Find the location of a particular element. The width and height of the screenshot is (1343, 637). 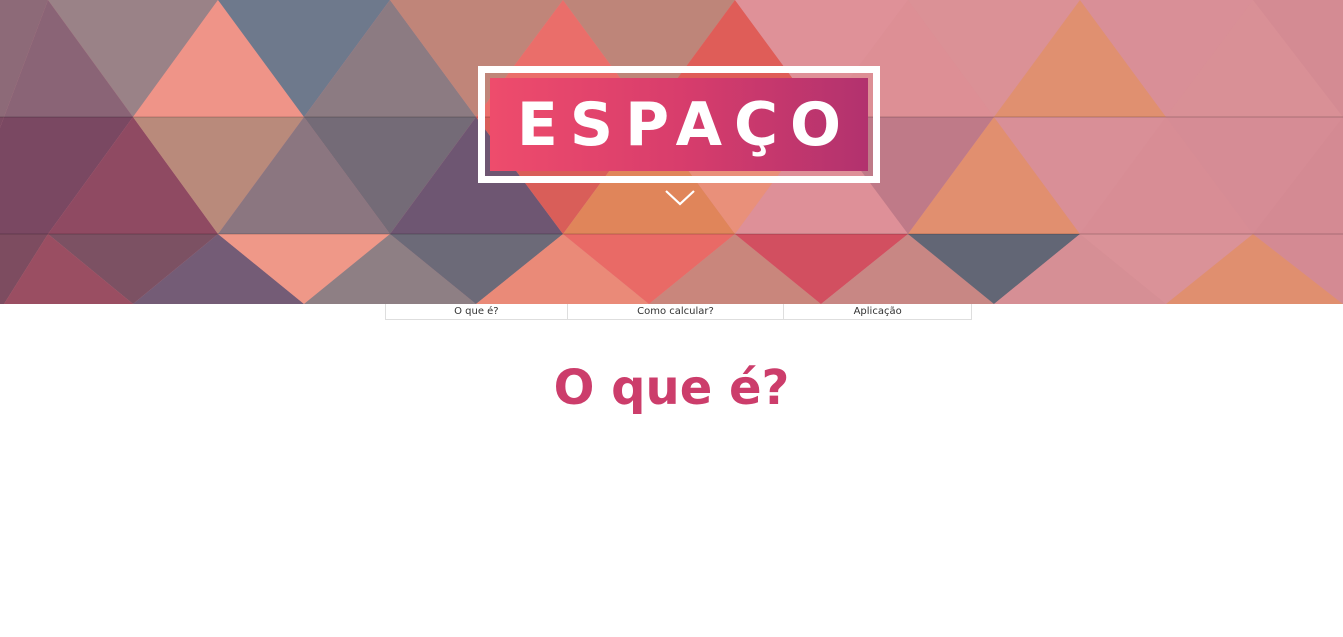

page-title-box: ESPAÇO is located at coordinates (679, 124).